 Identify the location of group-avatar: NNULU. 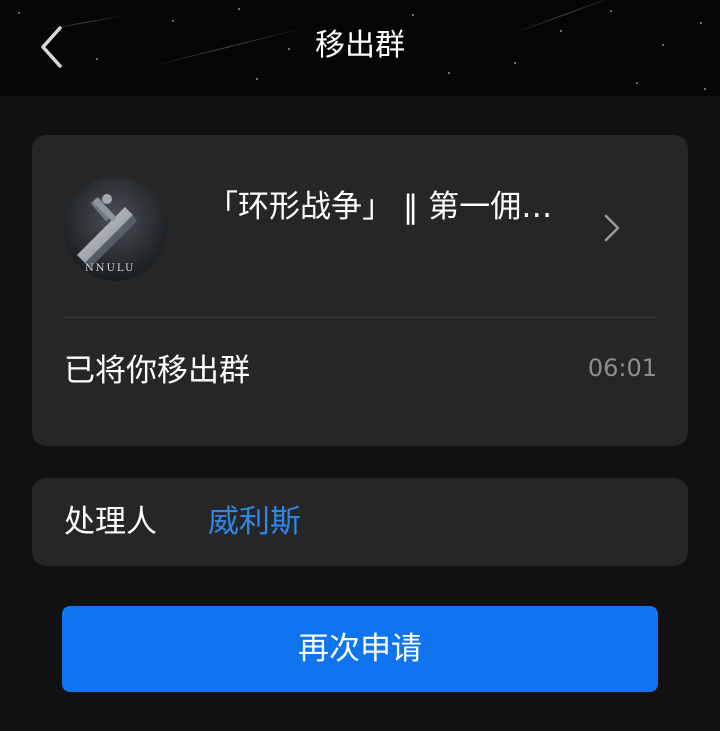
(115, 229).